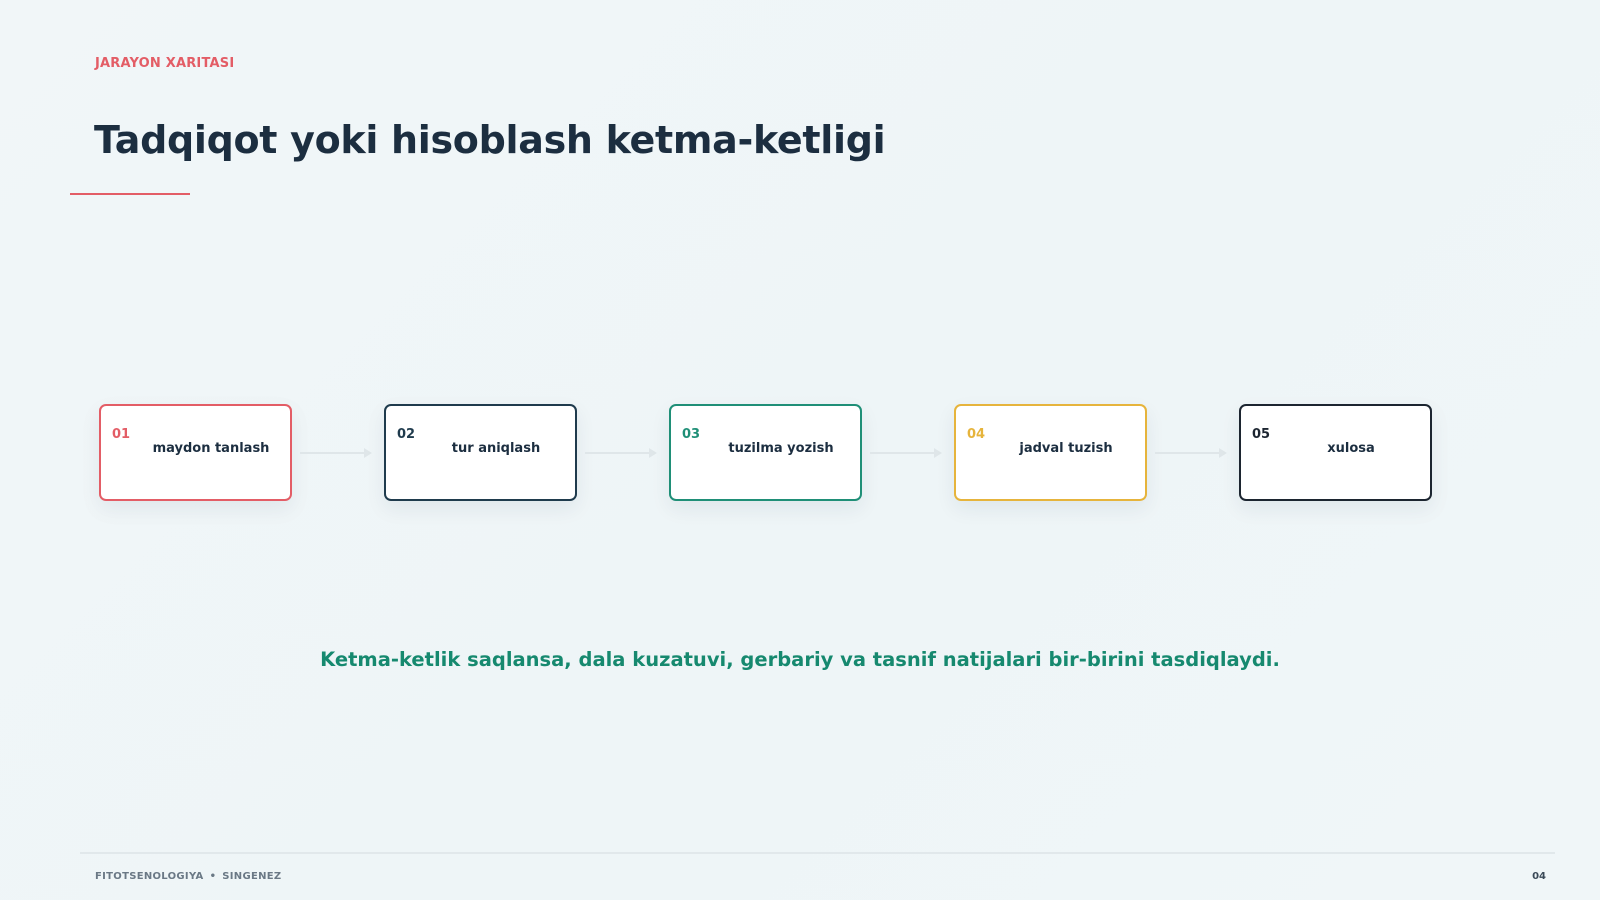 This screenshot has height=900, width=1600. I want to click on step-number: 02, so click(406, 434).